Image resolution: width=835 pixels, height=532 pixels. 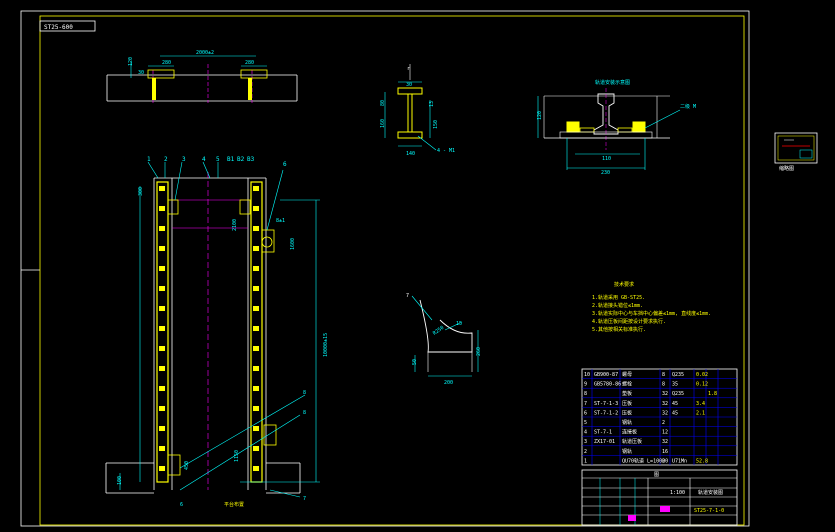 I want to click on bom-cell: ST-7-1, so click(x=603, y=433).